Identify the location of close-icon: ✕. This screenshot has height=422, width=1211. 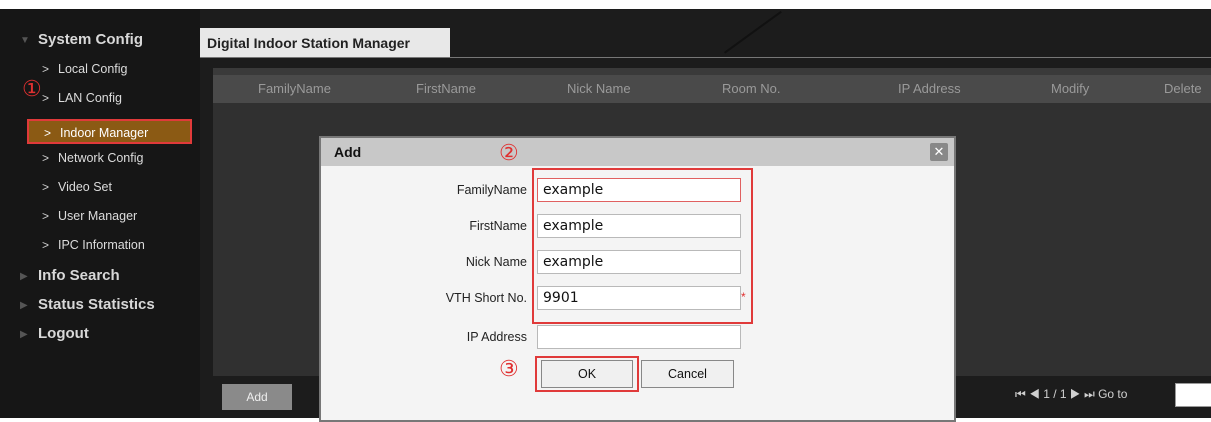
(939, 152).